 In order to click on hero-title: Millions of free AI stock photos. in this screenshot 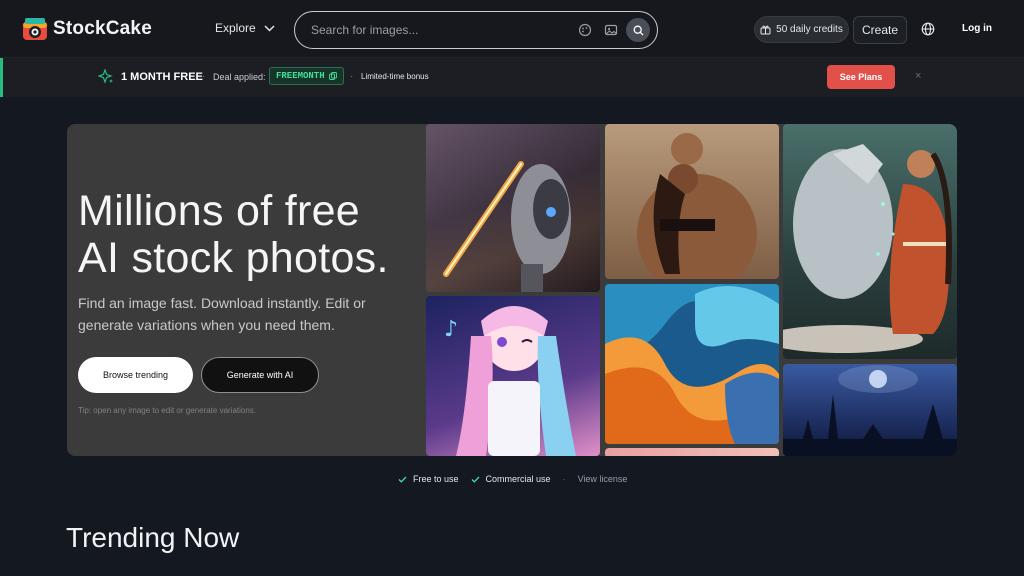, I will do `click(233, 235)`.